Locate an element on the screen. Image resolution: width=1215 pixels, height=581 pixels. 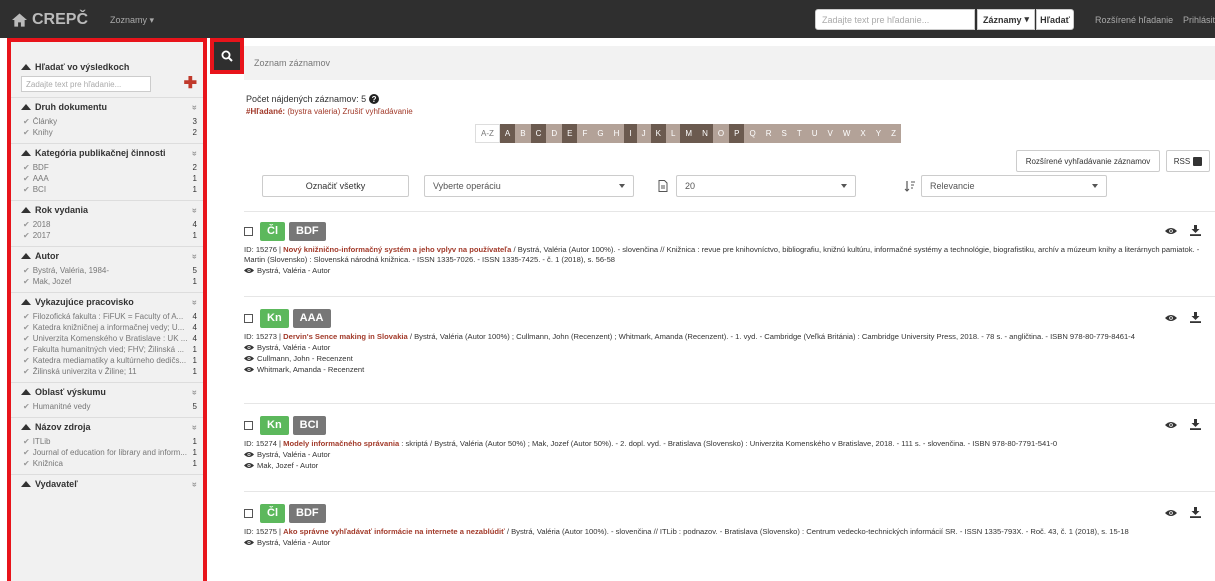
alphabet-letter: K is located at coordinates (658, 133).